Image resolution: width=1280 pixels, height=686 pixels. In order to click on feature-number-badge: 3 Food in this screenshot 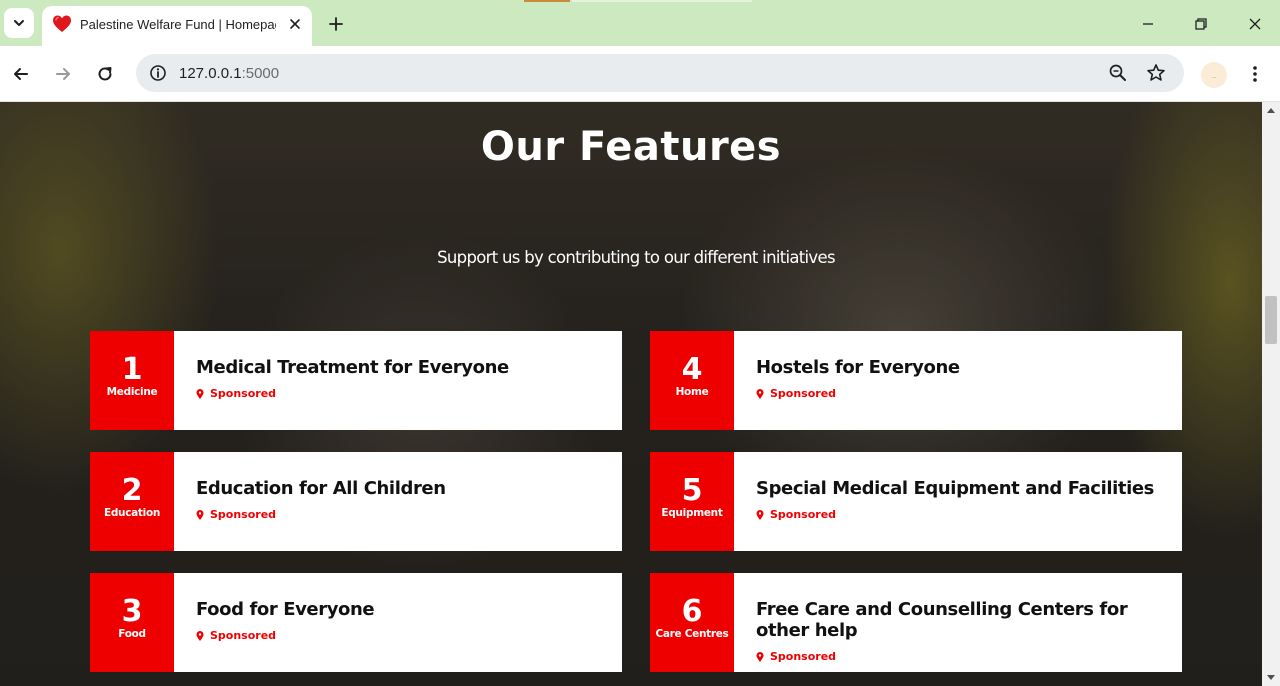, I will do `click(132, 622)`.